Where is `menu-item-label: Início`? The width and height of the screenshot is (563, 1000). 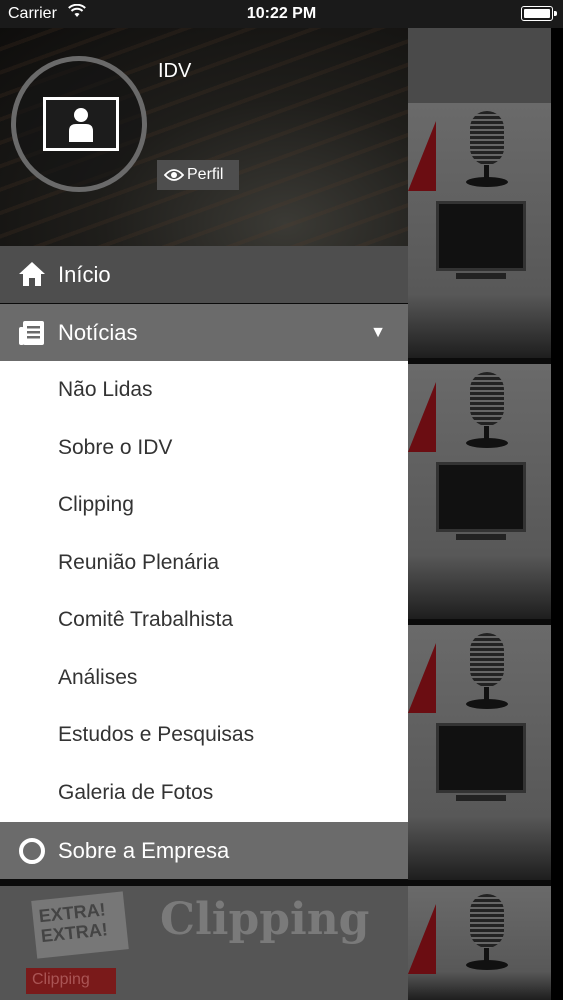
menu-item-label: Início is located at coordinates (84, 274).